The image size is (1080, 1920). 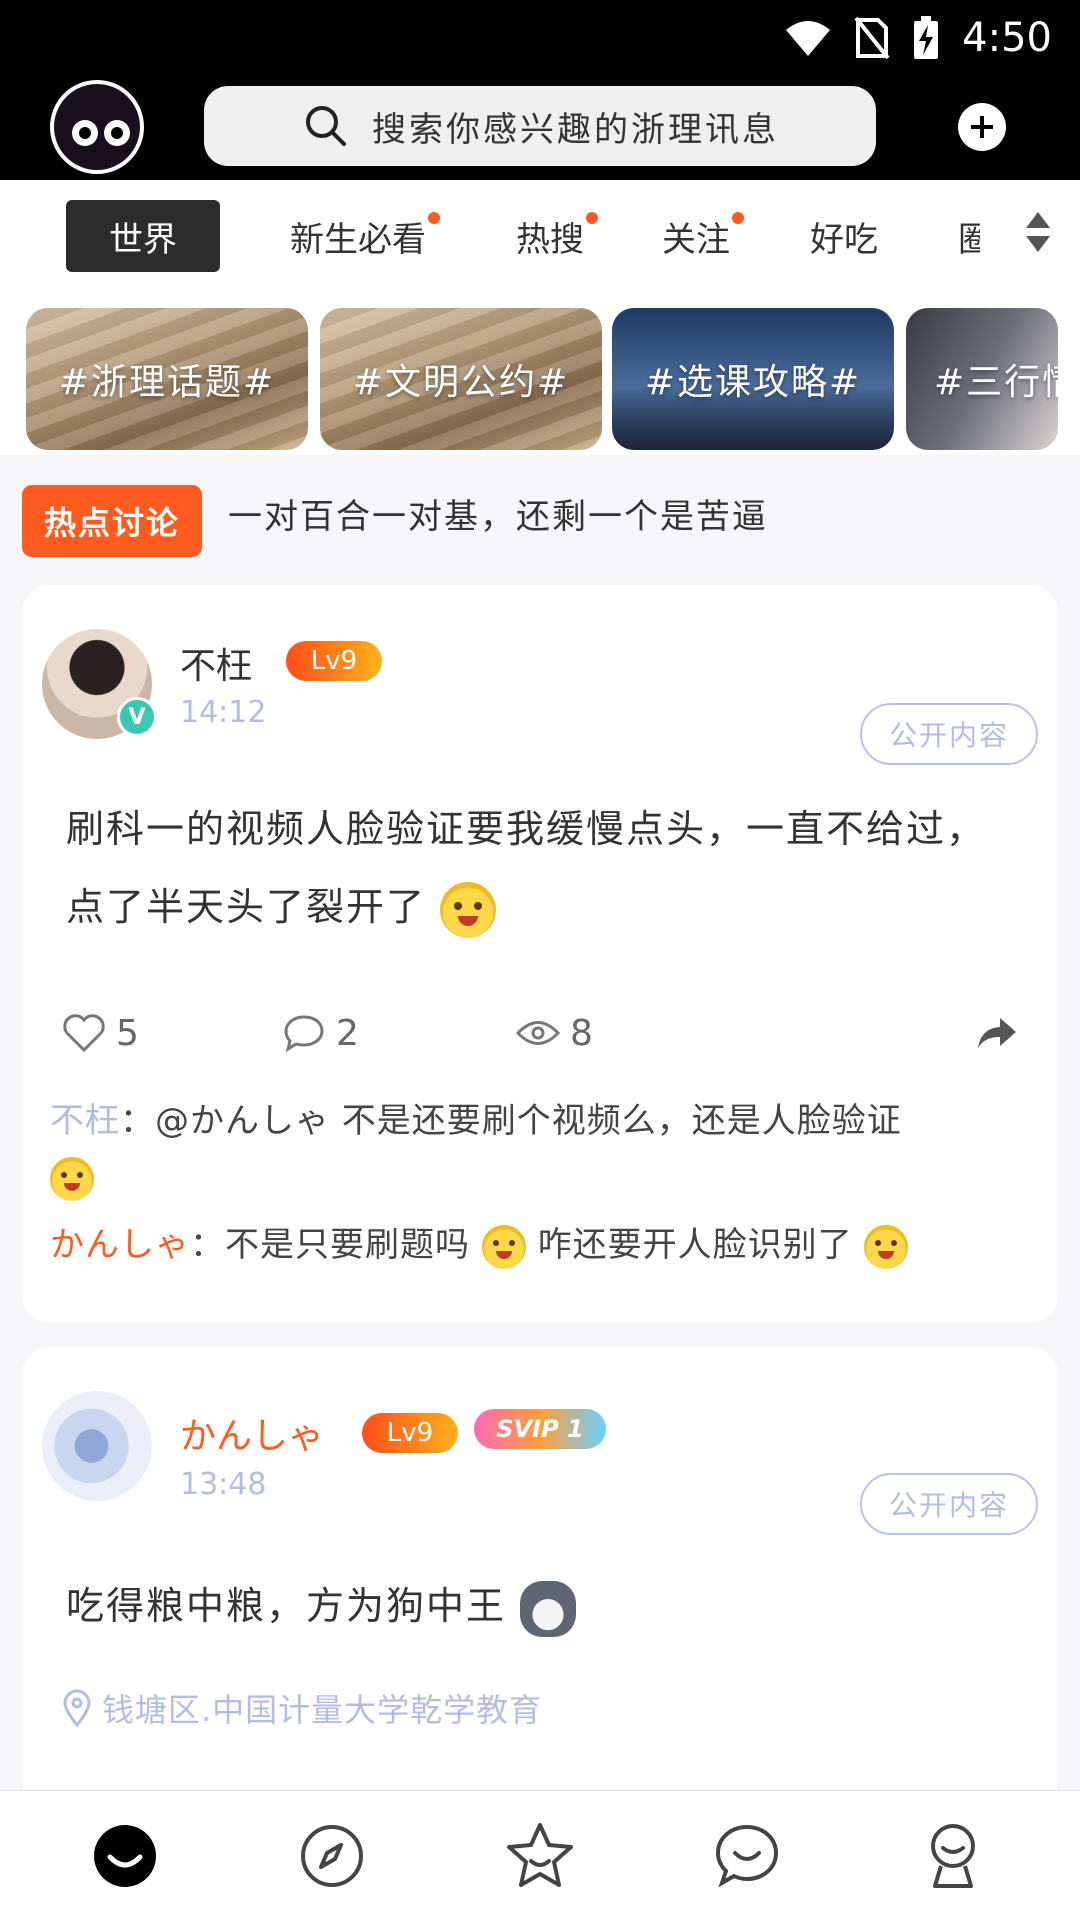 I want to click on add-post-button, so click(x=982, y=127).